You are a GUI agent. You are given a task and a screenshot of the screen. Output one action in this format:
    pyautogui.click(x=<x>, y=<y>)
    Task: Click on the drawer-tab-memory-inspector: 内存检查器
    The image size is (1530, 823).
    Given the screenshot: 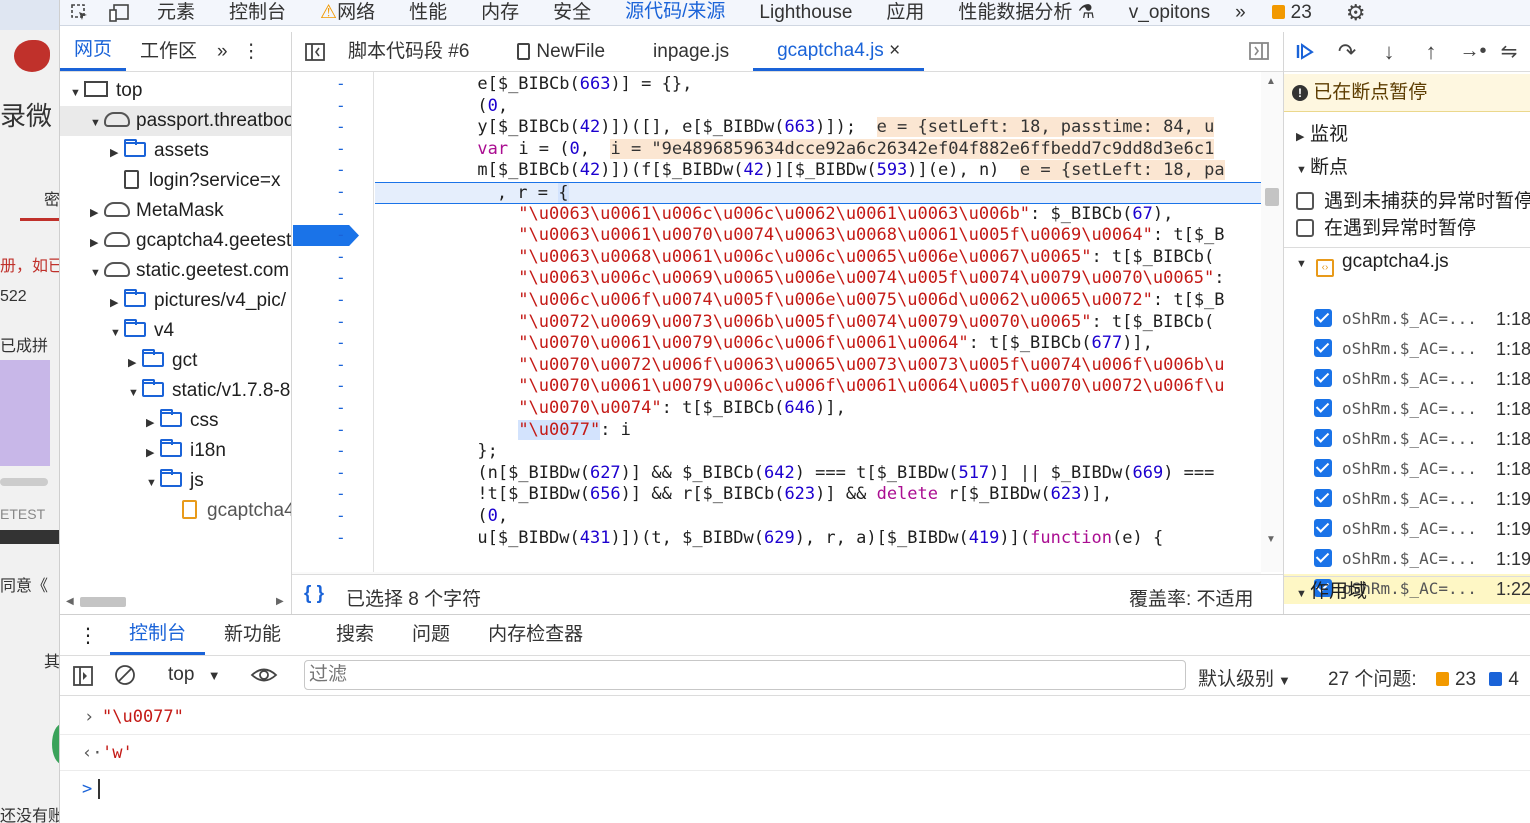 What is the action you would take?
    pyautogui.click(x=535, y=635)
    